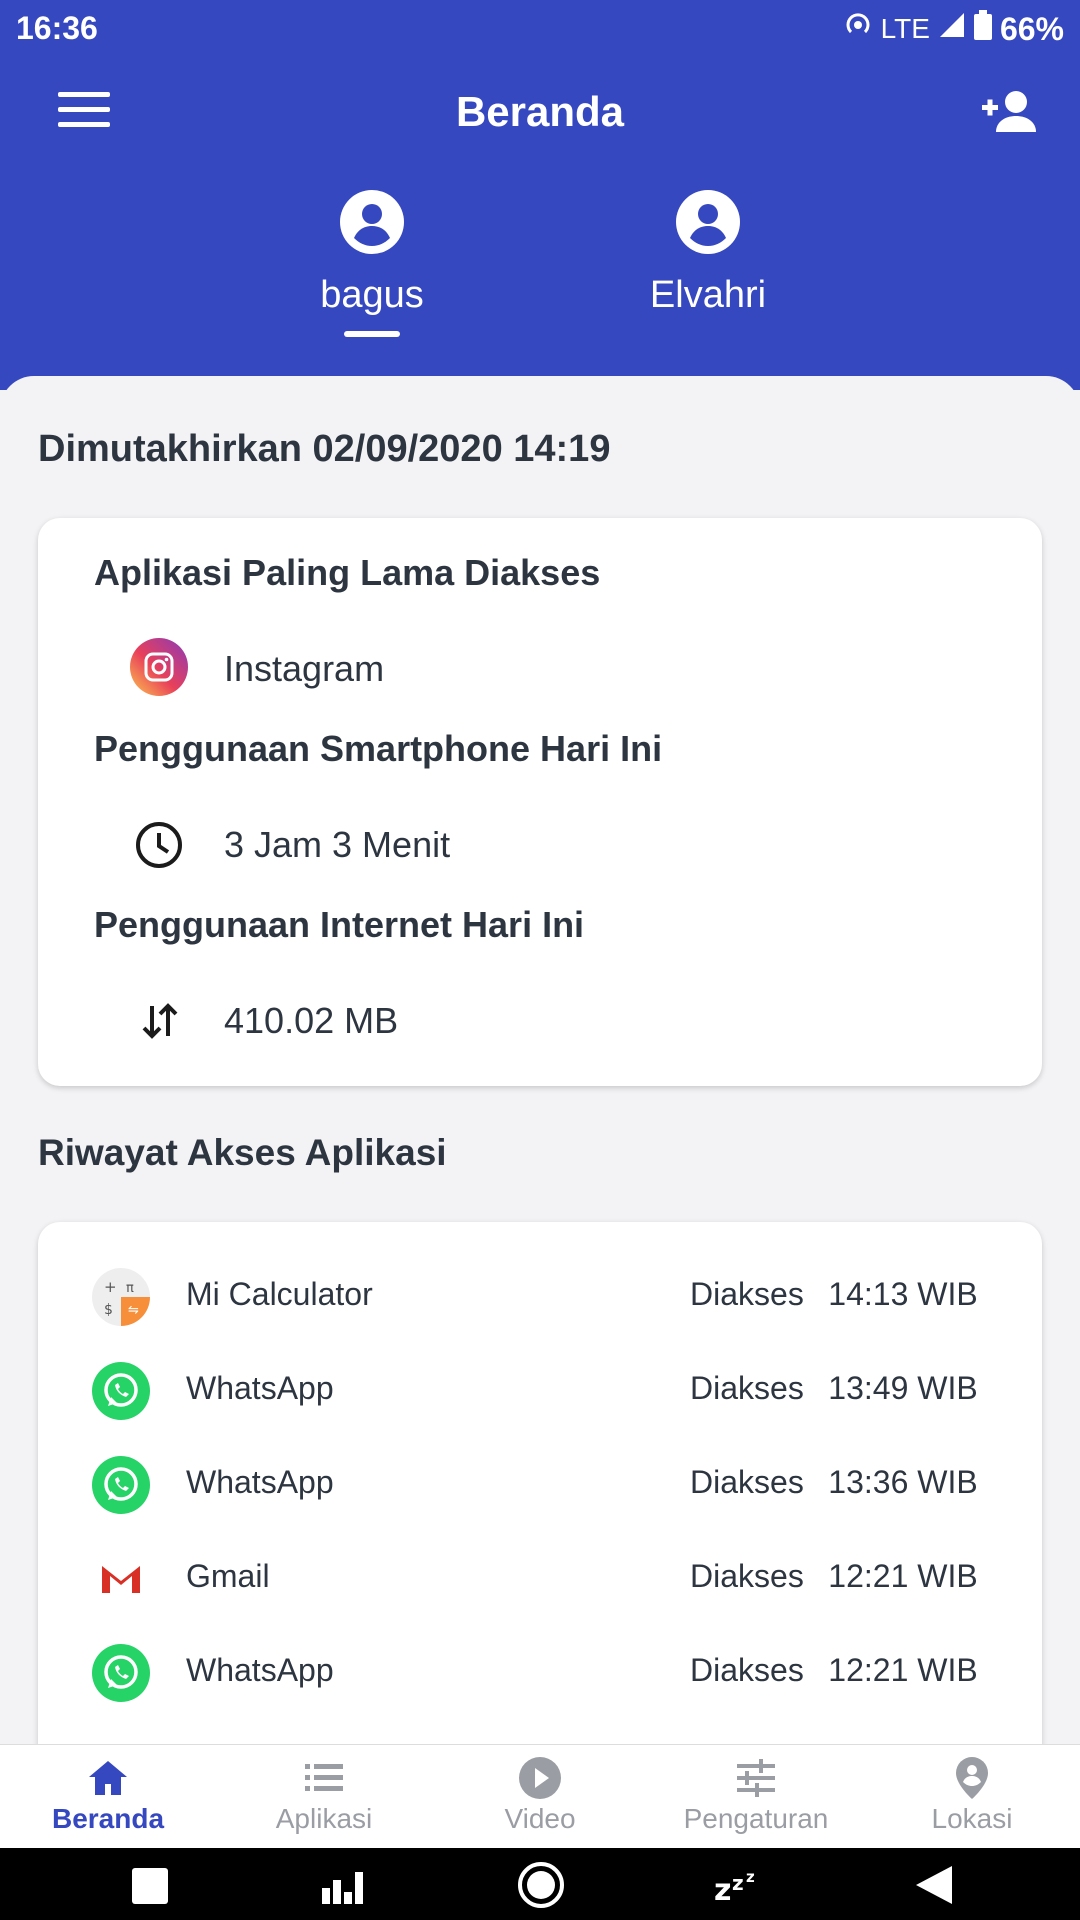  What do you see at coordinates (540, 1778) in the screenshot?
I see `play-icon` at bounding box center [540, 1778].